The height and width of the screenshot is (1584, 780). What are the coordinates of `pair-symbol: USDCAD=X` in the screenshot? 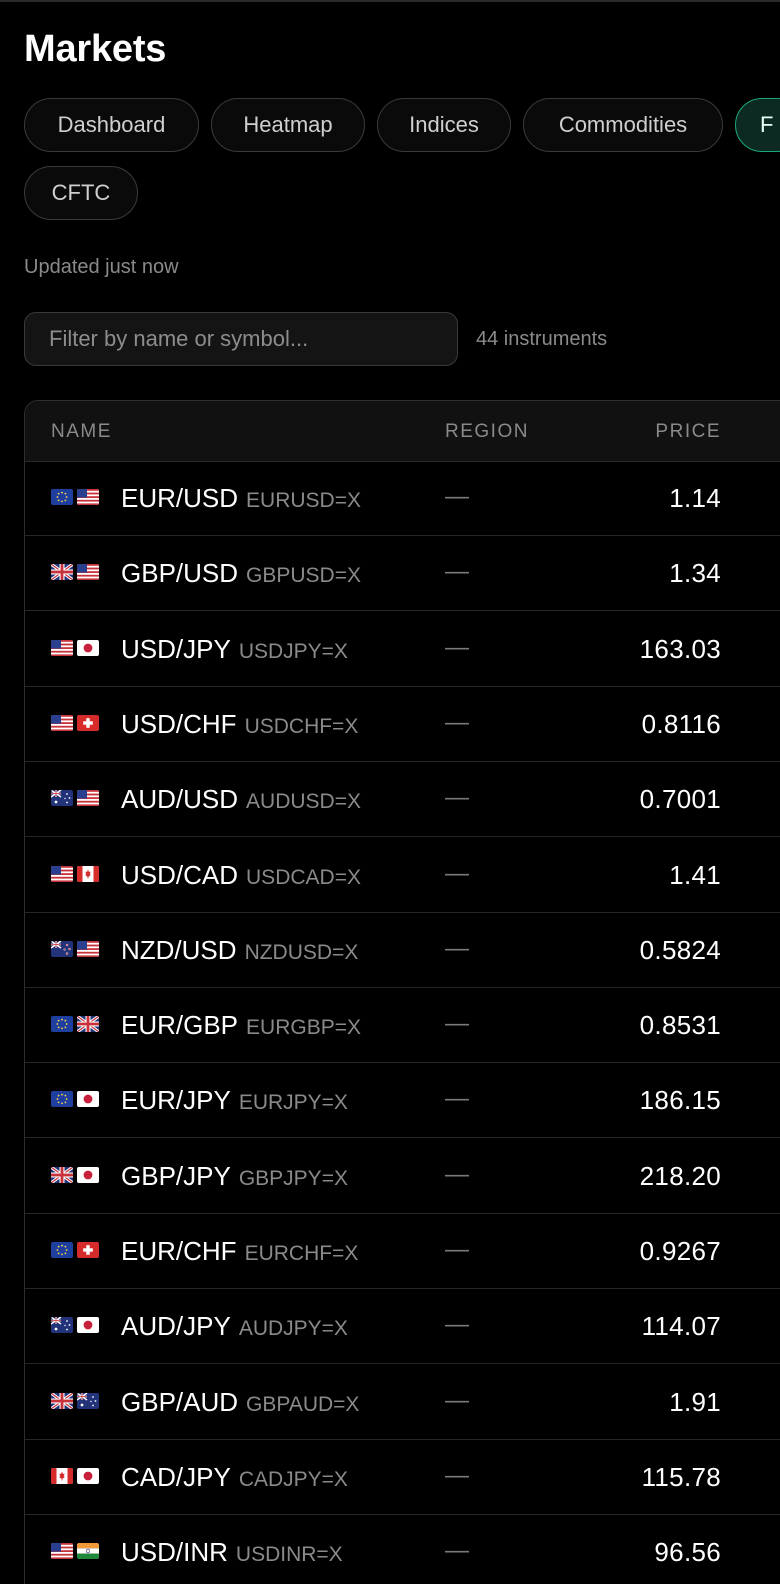 It's located at (303, 877).